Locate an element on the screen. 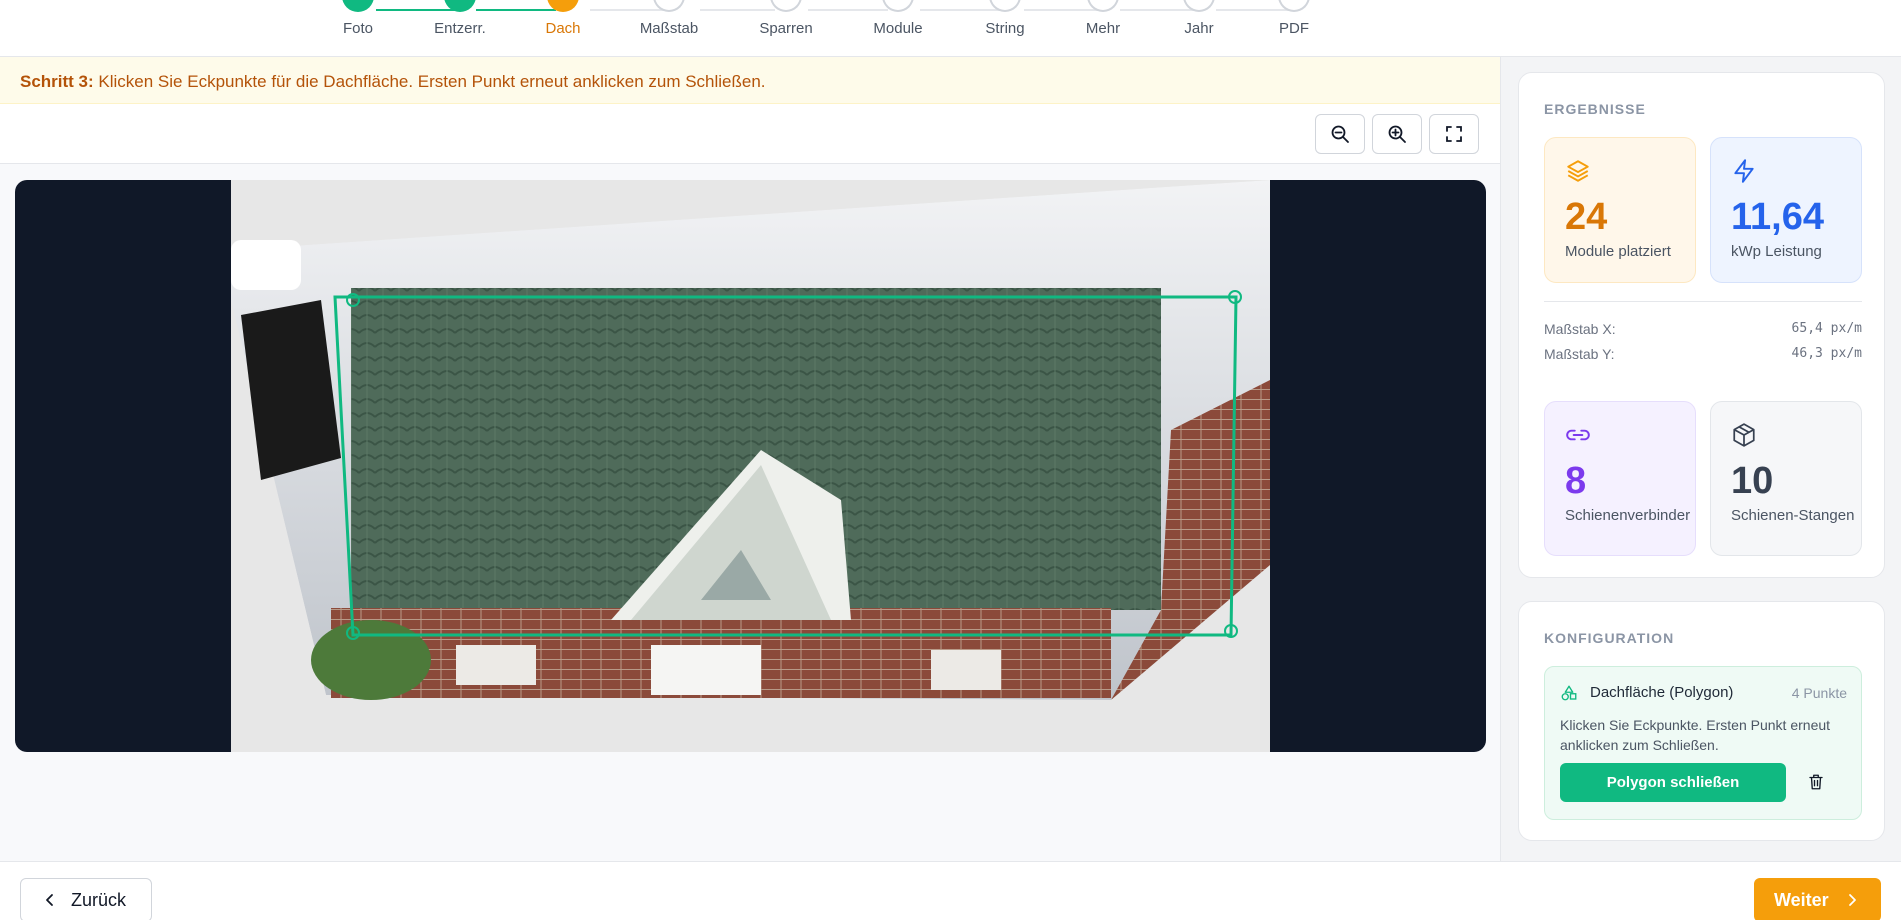 This screenshot has width=1901, height=920. scale-x-value: 65,4 px/m is located at coordinates (1826, 328).